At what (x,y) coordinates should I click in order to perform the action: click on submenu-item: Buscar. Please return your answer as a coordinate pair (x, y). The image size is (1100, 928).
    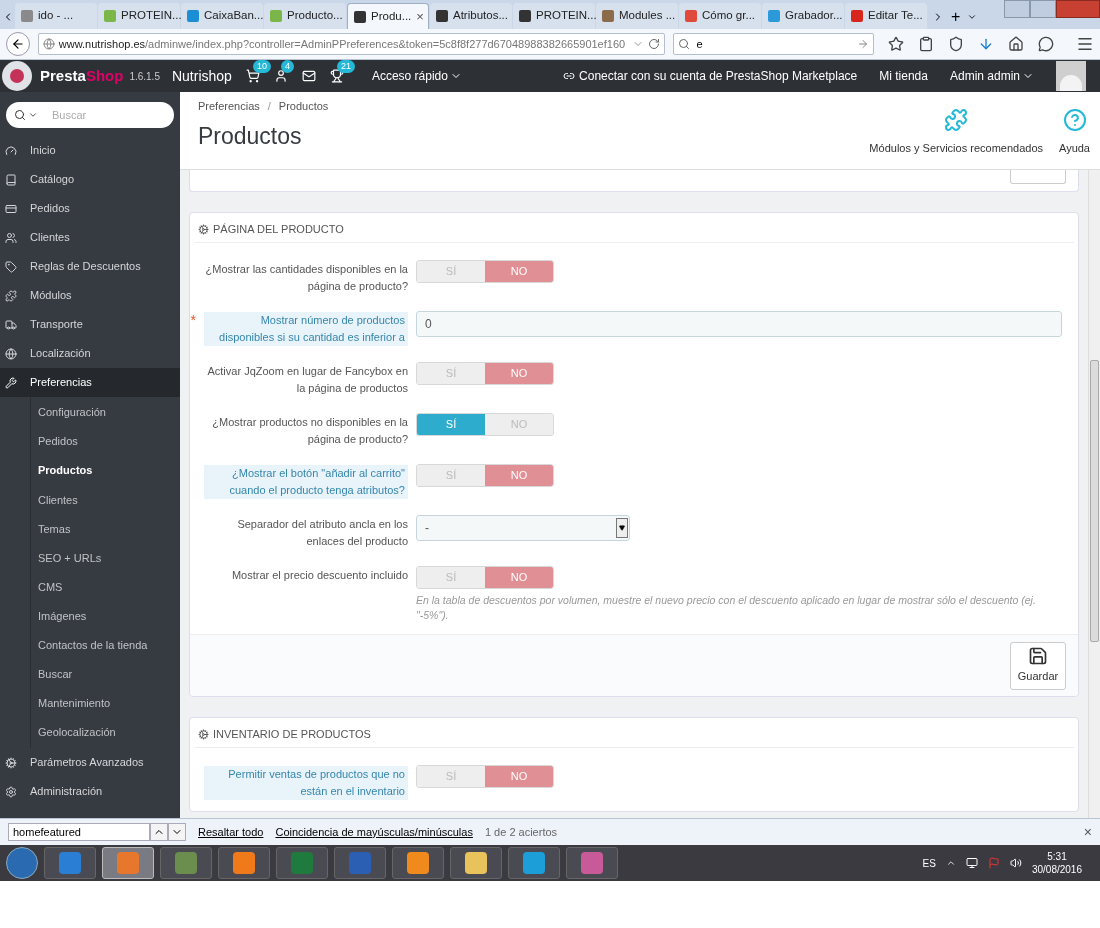
    Looking at the image, I should click on (105, 674).